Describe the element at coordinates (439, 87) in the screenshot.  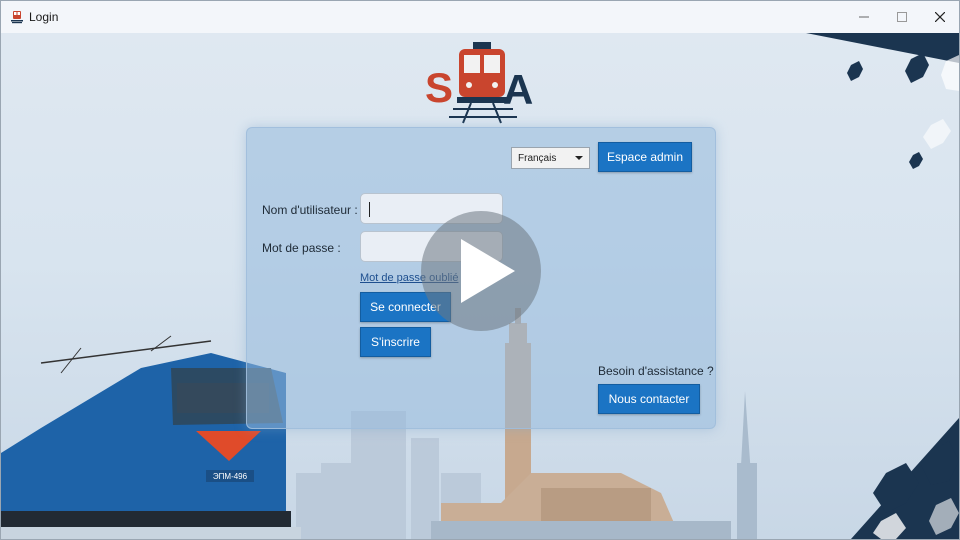
I see `logo-letter-s: S` at that location.